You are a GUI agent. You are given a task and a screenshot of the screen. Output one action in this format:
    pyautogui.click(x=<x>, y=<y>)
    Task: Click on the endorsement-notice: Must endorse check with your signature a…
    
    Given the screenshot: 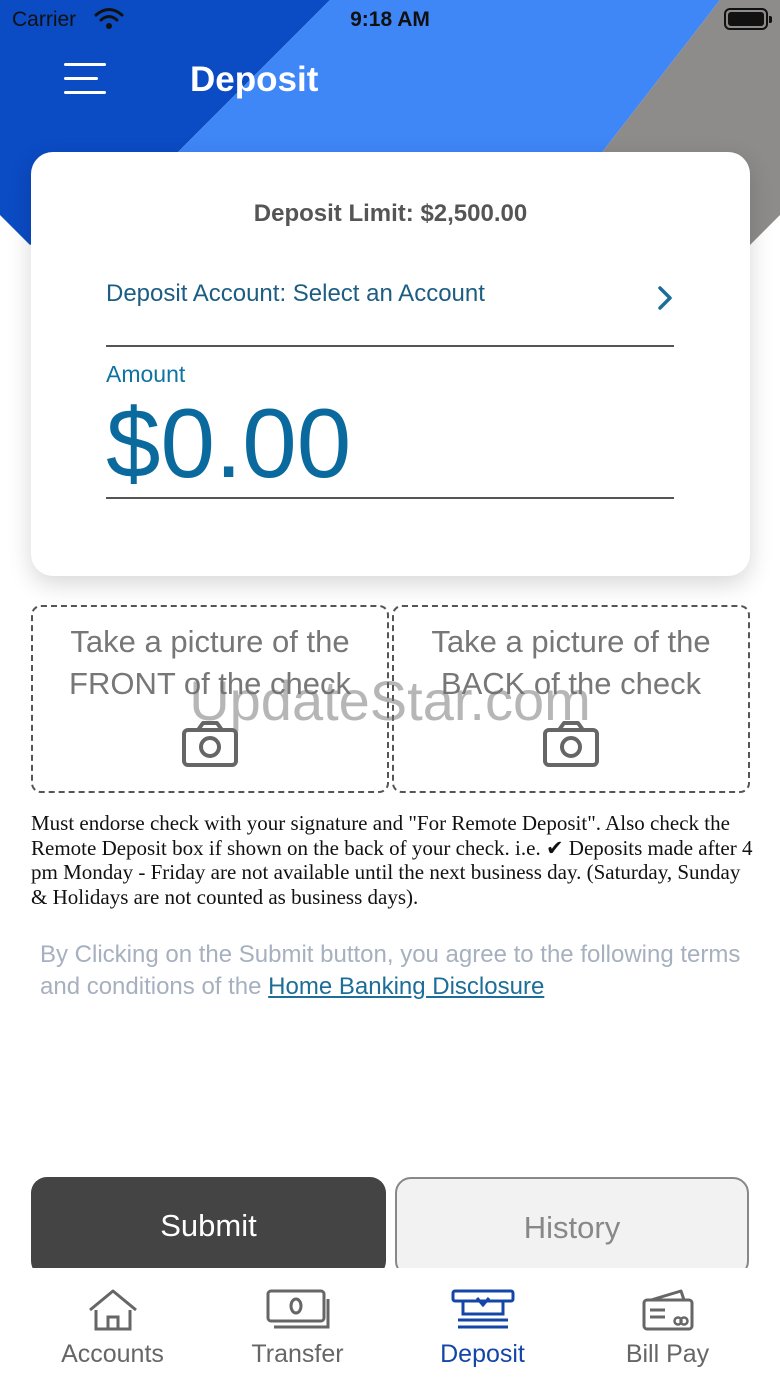 What is the action you would take?
    pyautogui.click(x=392, y=860)
    